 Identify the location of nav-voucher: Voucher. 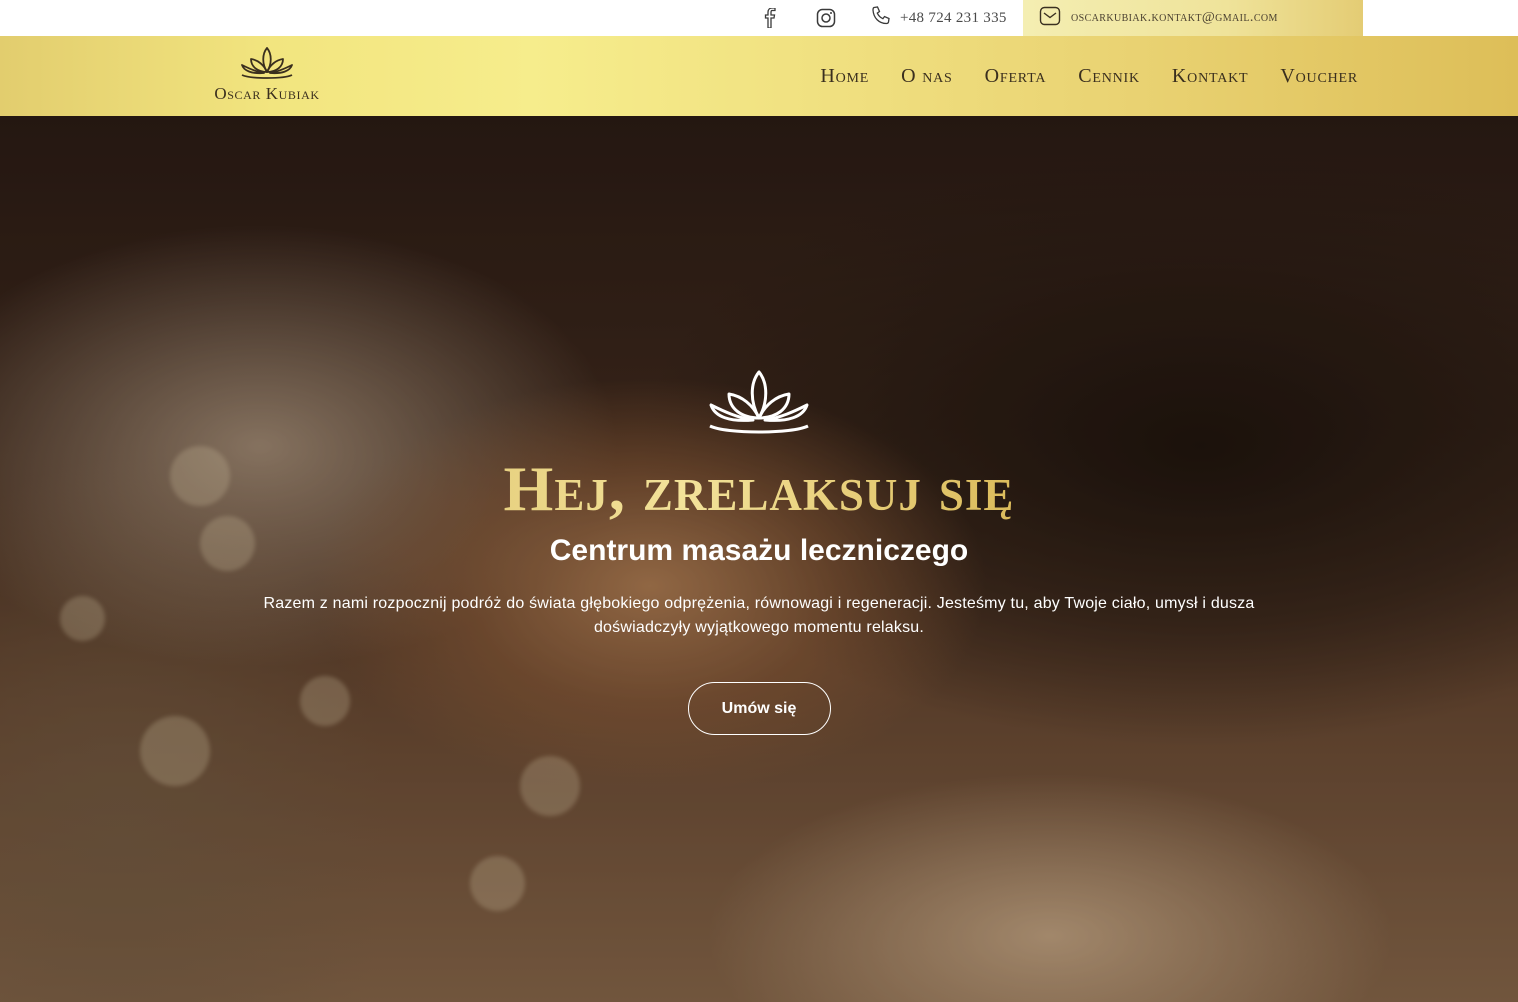
(1319, 76).